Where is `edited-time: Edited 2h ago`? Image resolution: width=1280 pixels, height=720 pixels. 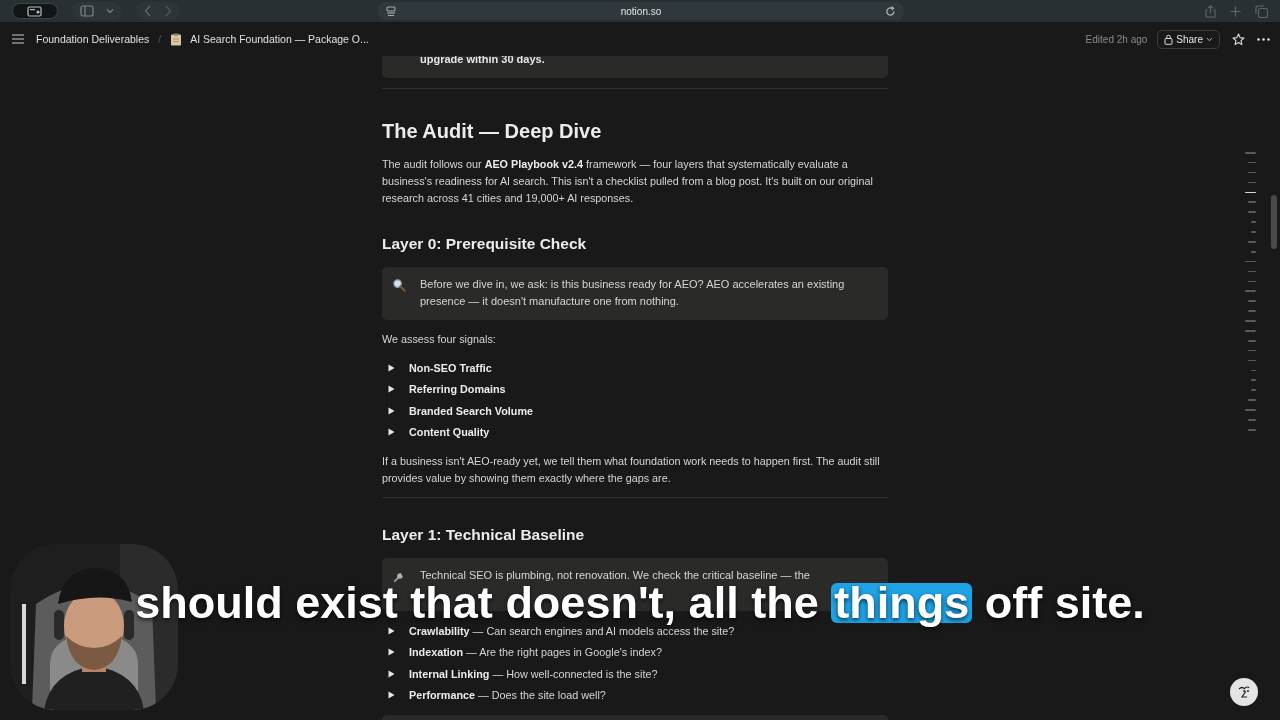
edited-time: Edited 2h ago is located at coordinates (1116, 39).